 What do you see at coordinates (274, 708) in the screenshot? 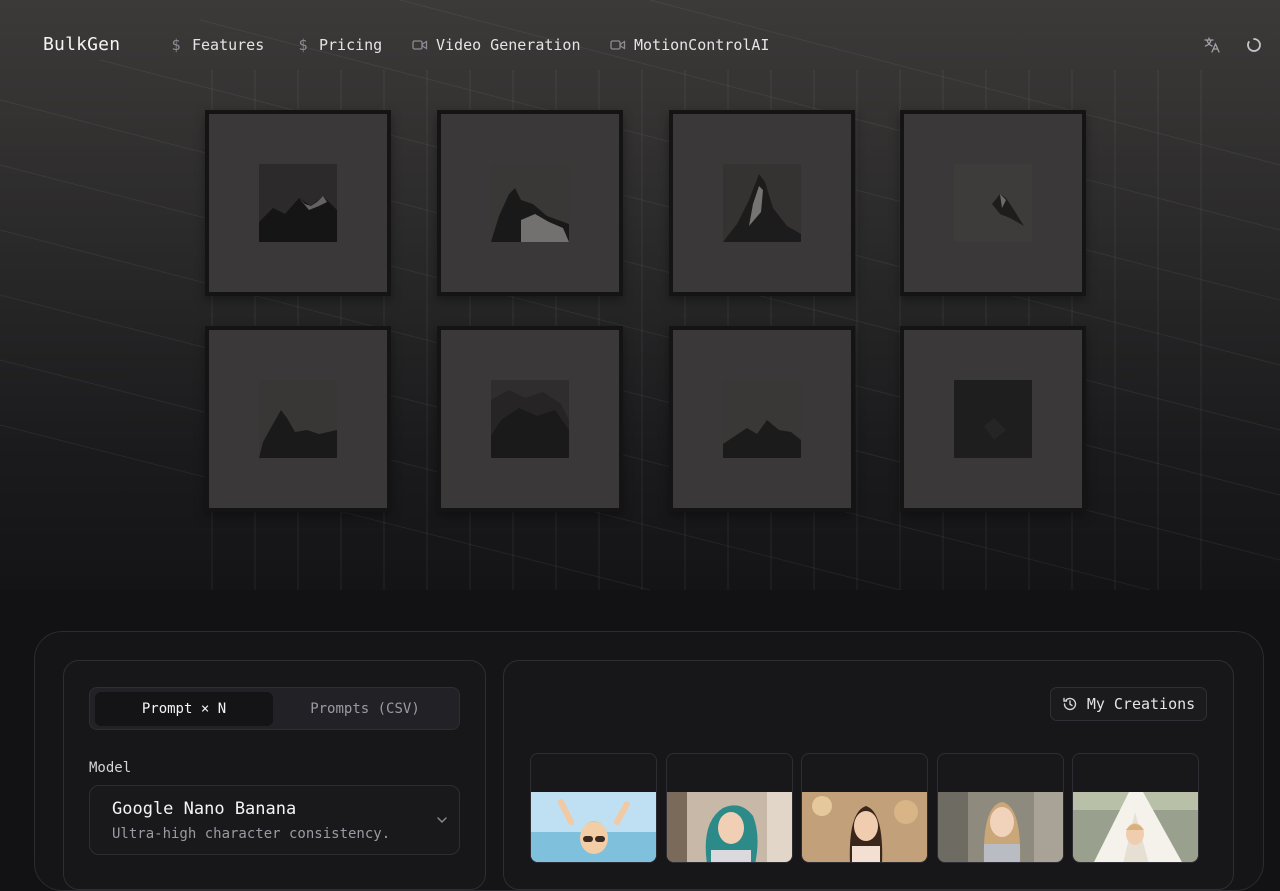
I see `mode-toggle: Prompt × N Prompts (CSV)` at bounding box center [274, 708].